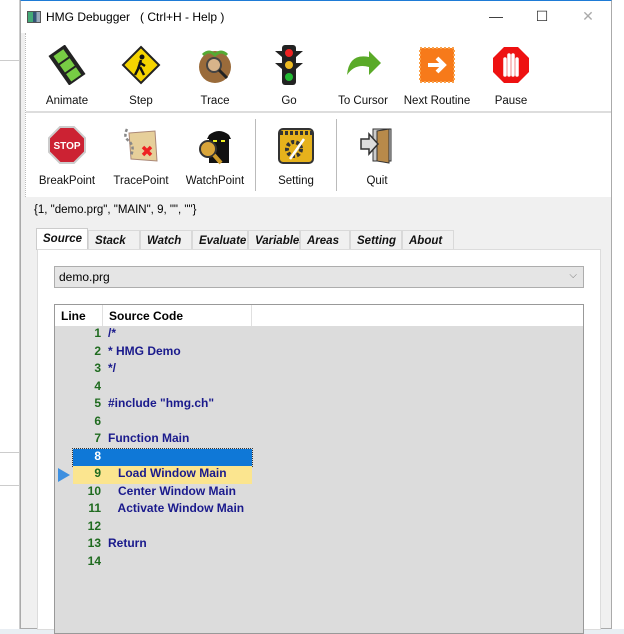 The width and height of the screenshot is (624, 634). I want to click on source-code: Function Main, so click(149, 438).